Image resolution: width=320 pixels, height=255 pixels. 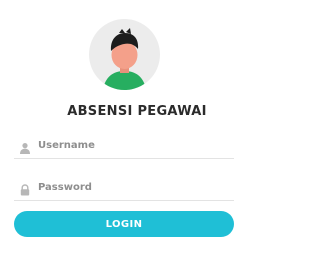 What do you see at coordinates (124, 224) in the screenshot?
I see `login-button: LOGIN` at bounding box center [124, 224].